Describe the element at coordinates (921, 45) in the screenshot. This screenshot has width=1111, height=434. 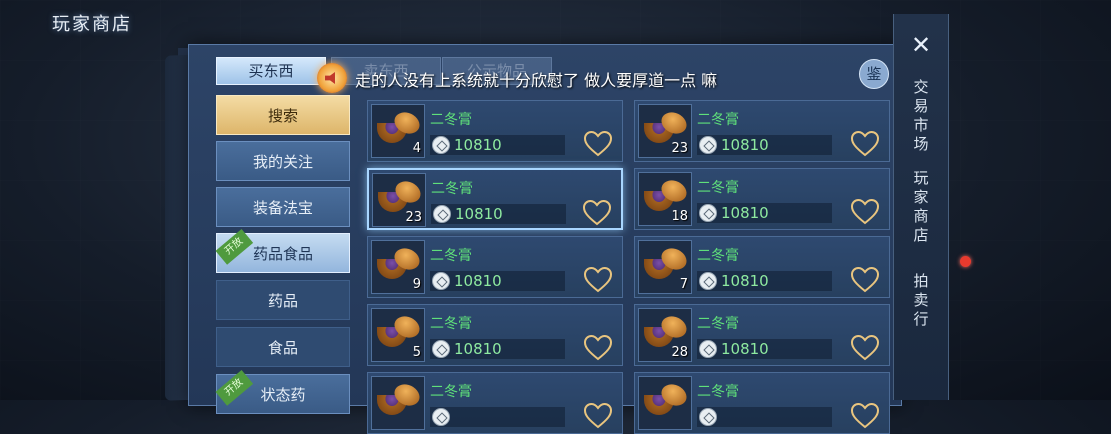
I see `close-icon: ✕` at that location.